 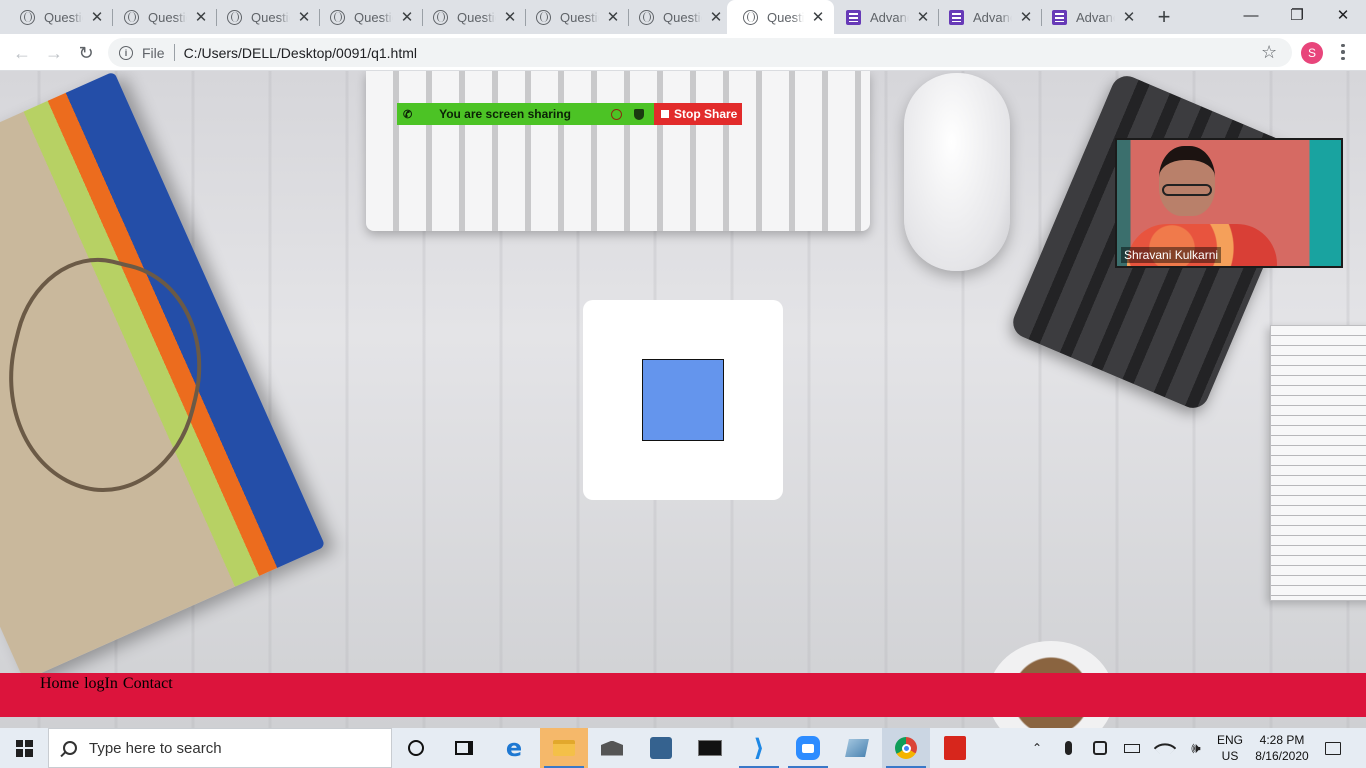 I want to click on video-thumbnail: Shravani Kulkarni, so click(x=1229, y=203).